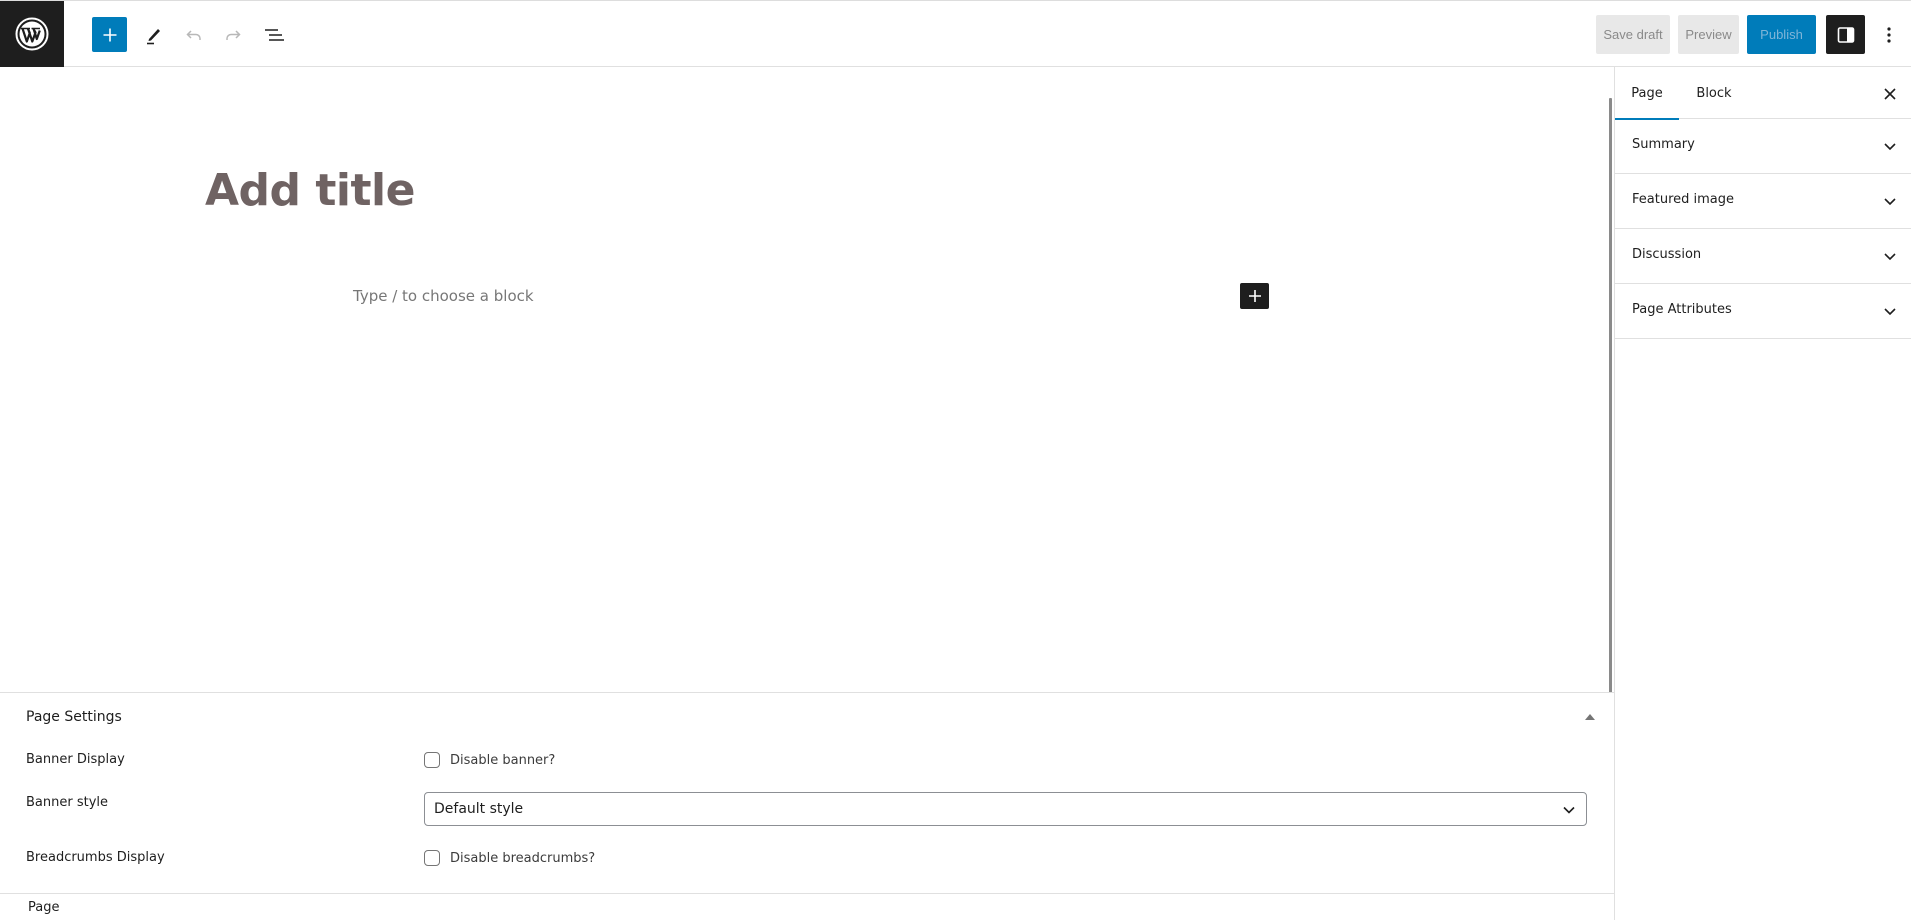  Describe the element at coordinates (1633, 34) in the screenshot. I see `save-draft-button: Save draft` at that location.